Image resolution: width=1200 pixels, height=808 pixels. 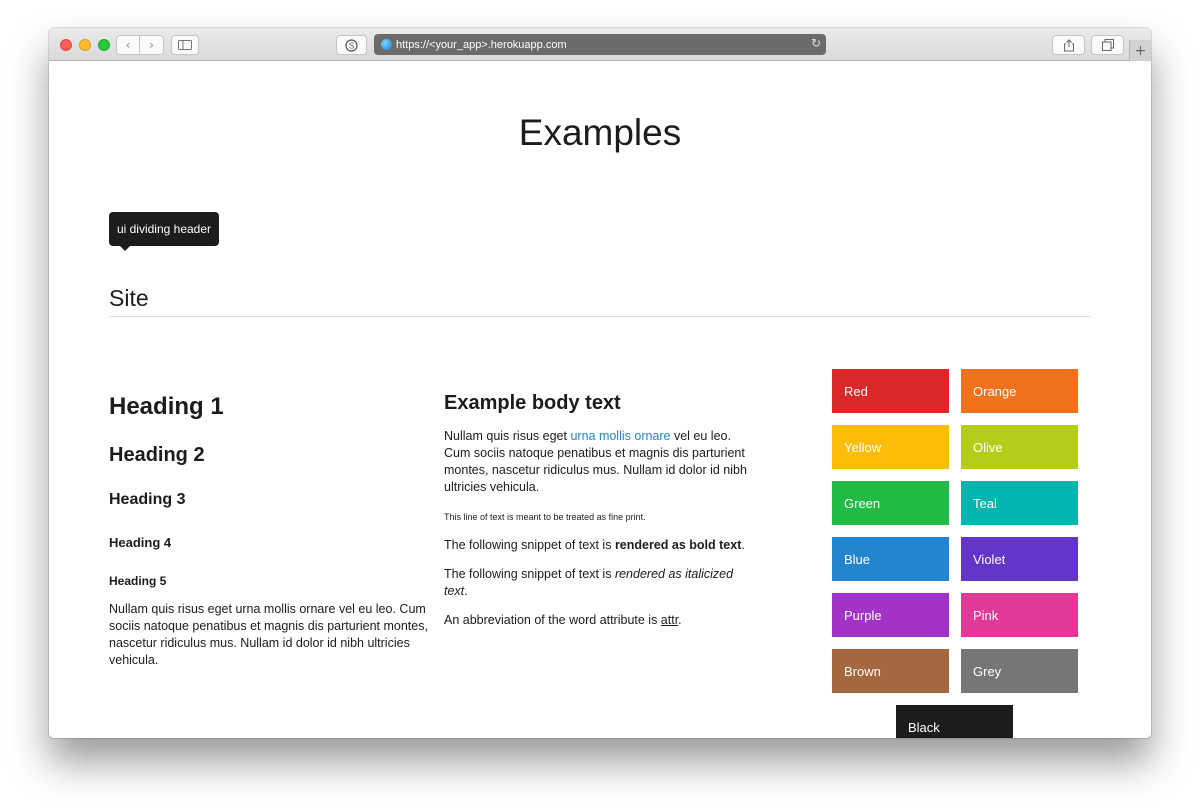 What do you see at coordinates (1019, 671) in the screenshot?
I see `color-swatch-grey: Grey` at bounding box center [1019, 671].